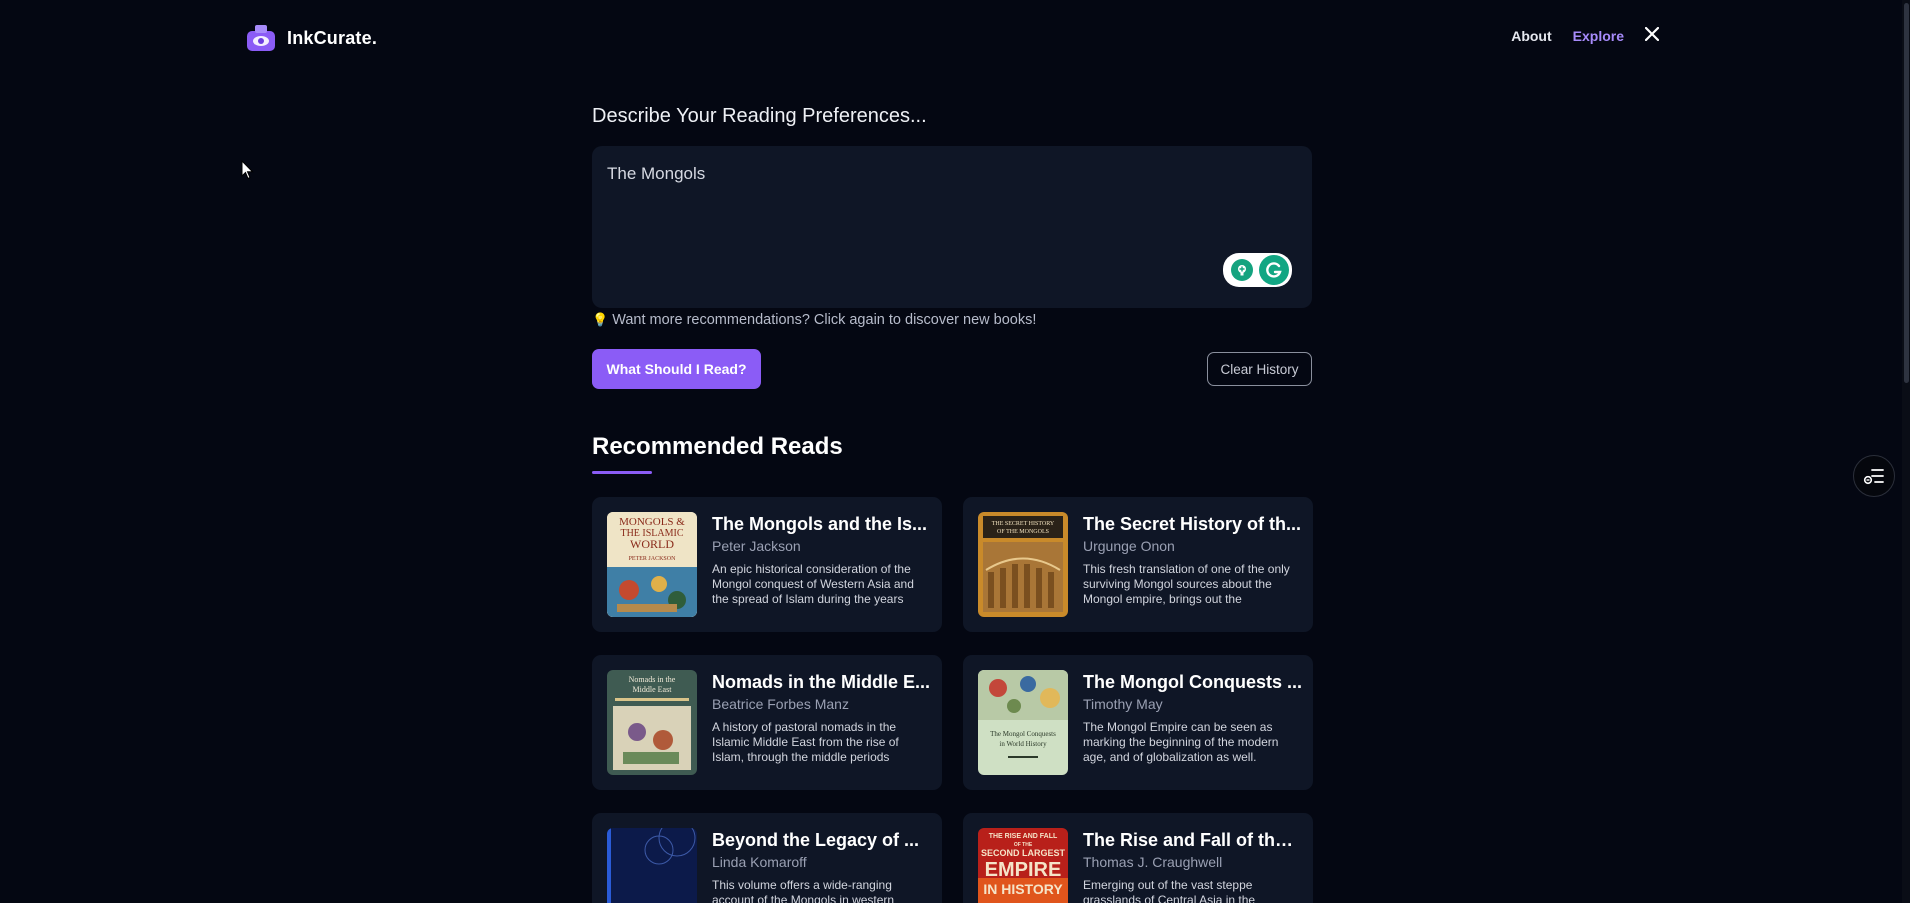 The image size is (1910, 903). What do you see at coordinates (261, 38) in the screenshot?
I see `logo-icon` at bounding box center [261, 38].